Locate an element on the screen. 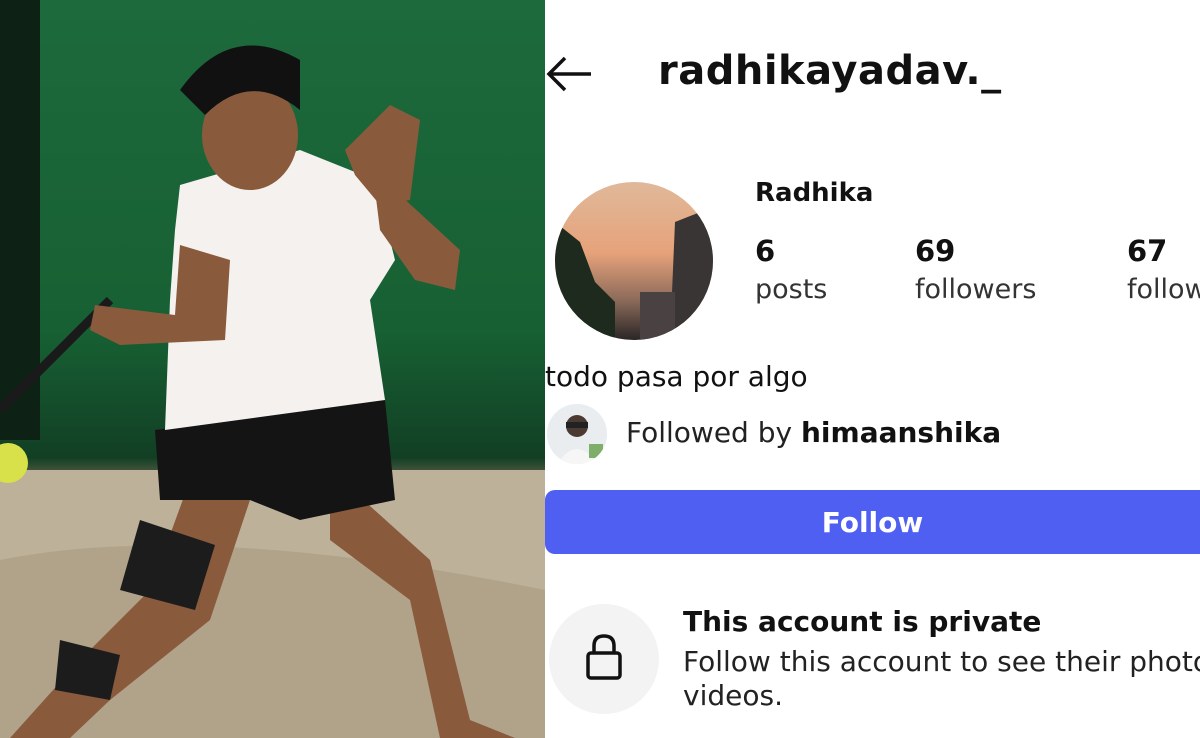 The image size is (1200, 738). profile-username: radhikayadav._ is located at coordinates (830, 71).